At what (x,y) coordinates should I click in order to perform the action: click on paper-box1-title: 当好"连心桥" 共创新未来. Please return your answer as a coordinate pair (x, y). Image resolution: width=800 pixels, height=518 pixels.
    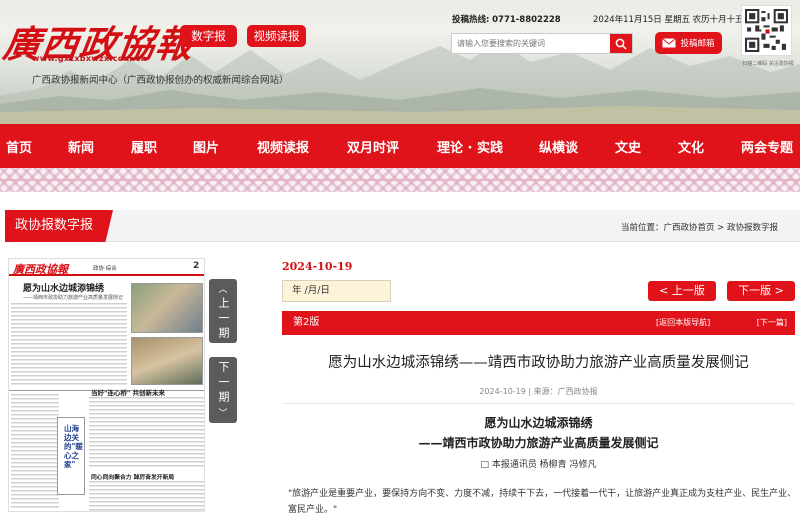
    Looking at the image, I should click on (128, 393).